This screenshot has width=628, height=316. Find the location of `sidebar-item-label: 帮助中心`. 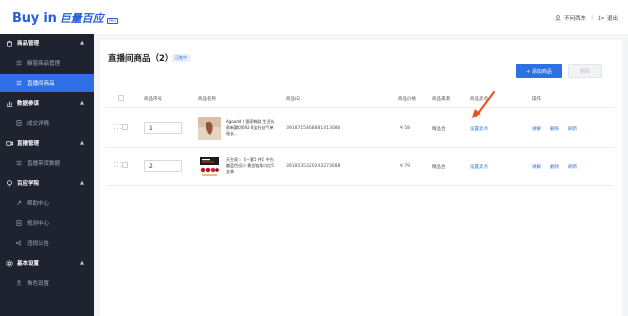

sidebar-item-label: 帮助中心 is located at coordinates (38, 204).